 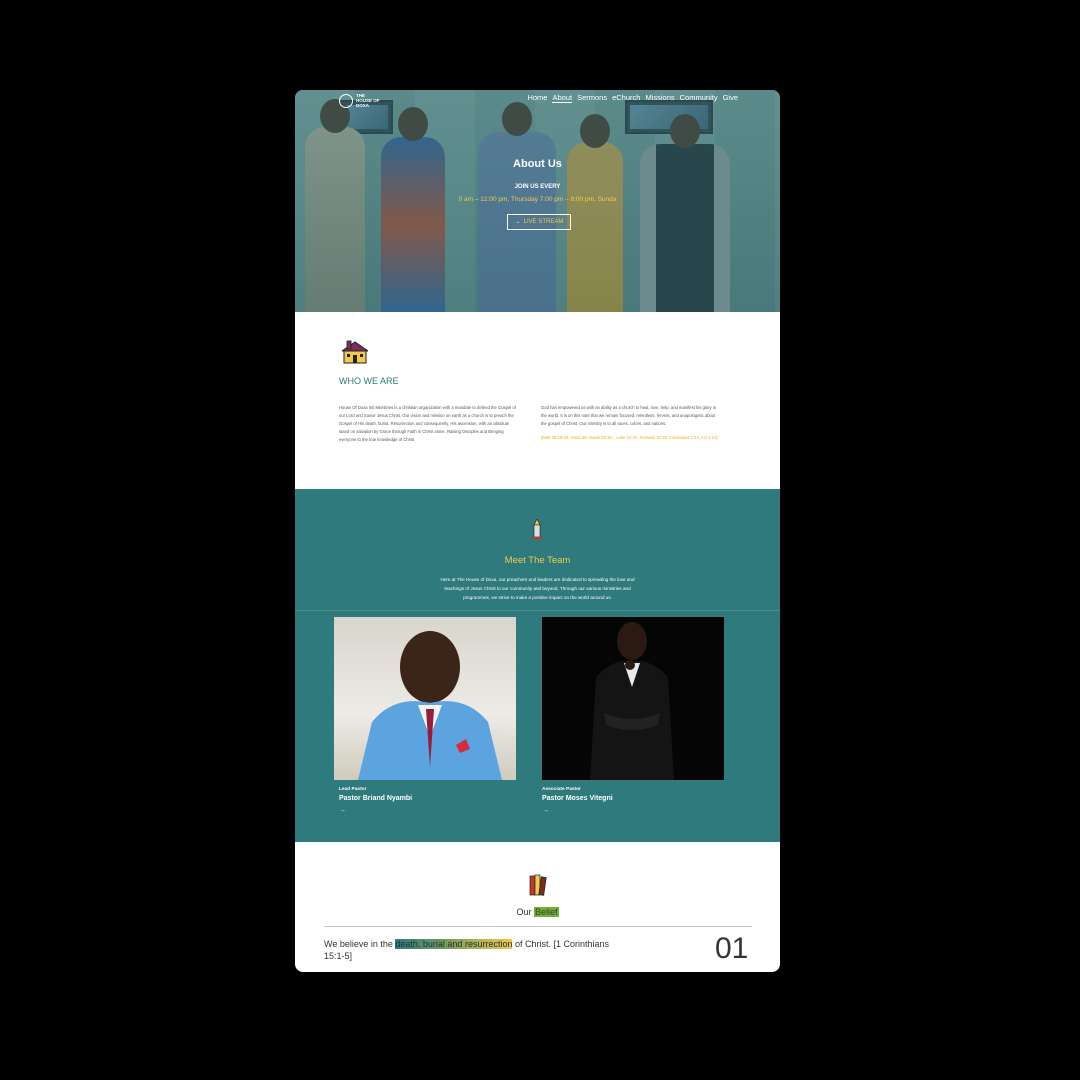 I want to click on arrow-right-icon: →, so click(x=517, y=222).